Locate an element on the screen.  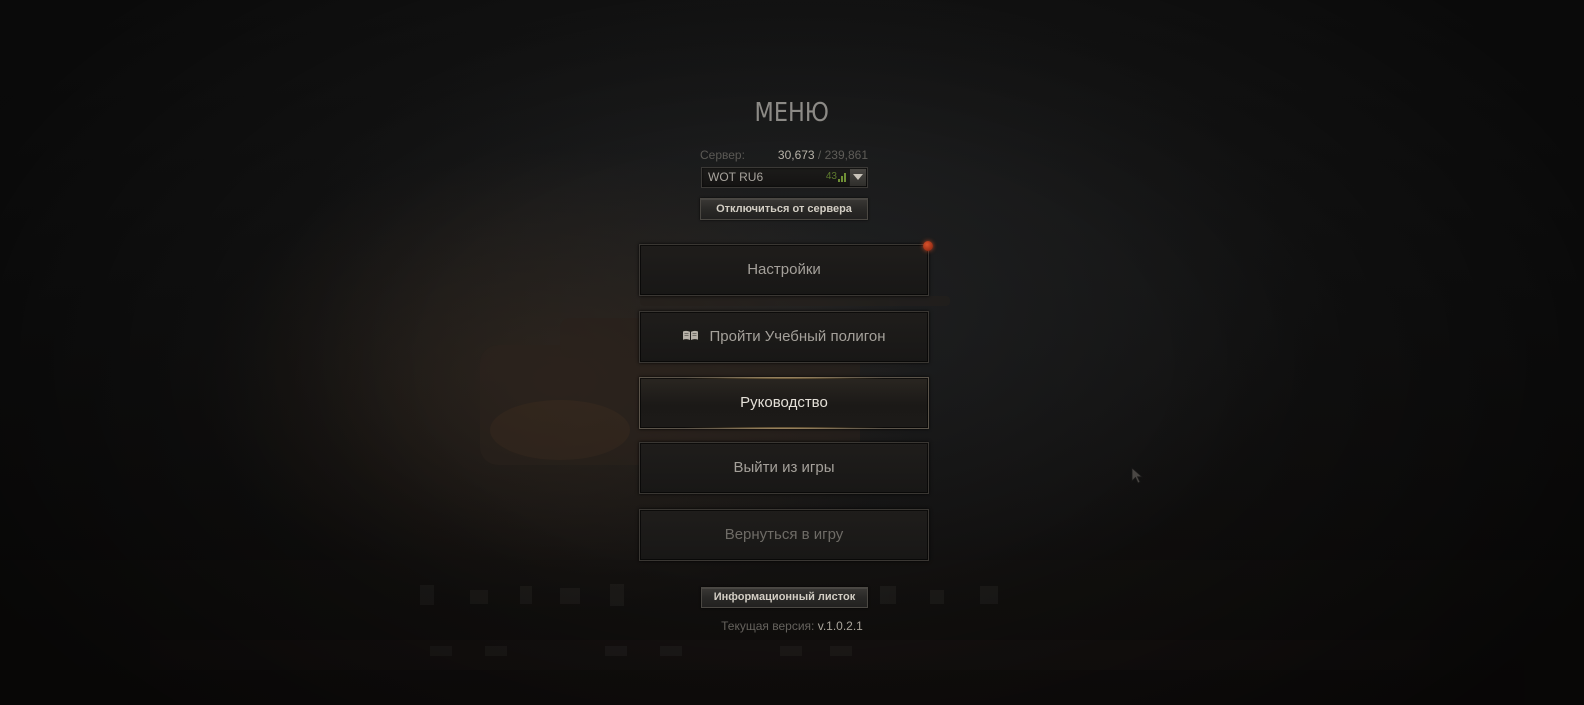
version-label: Текущая версия: is located at coordinates (769, 626).